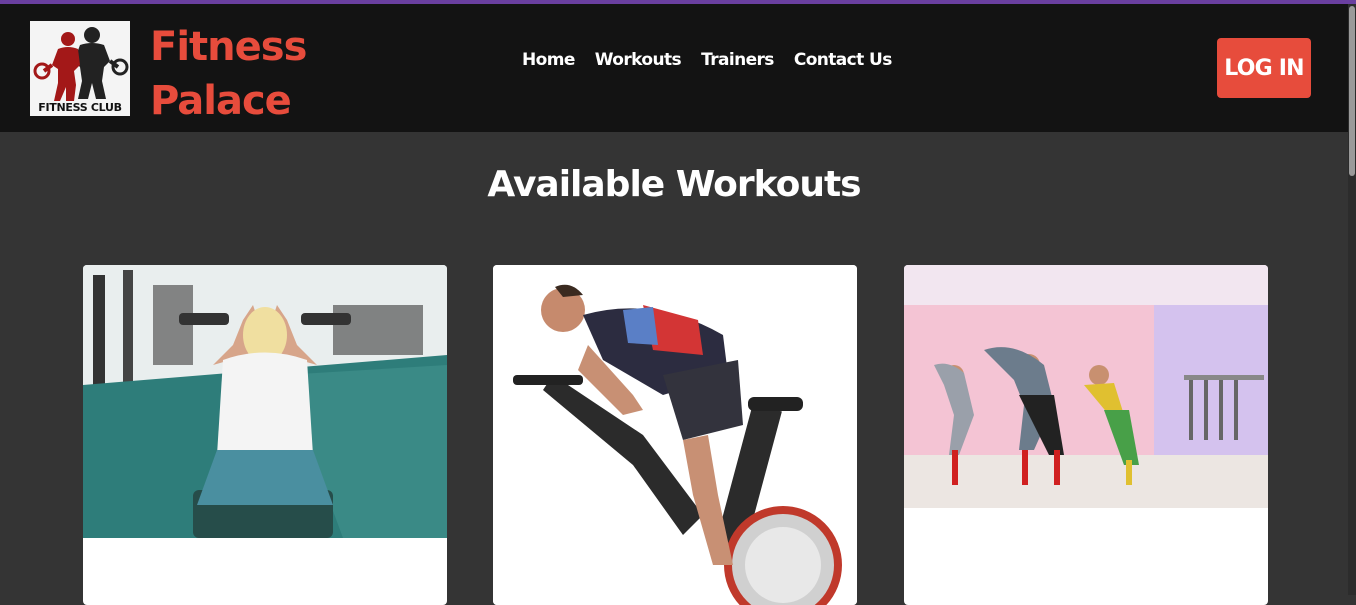 The height and width of the screenshot is (605, 1356). Describe the element at coordinates (843, 60) in the screenshot. I see `nav-contact-us: Contact Us` at that location.